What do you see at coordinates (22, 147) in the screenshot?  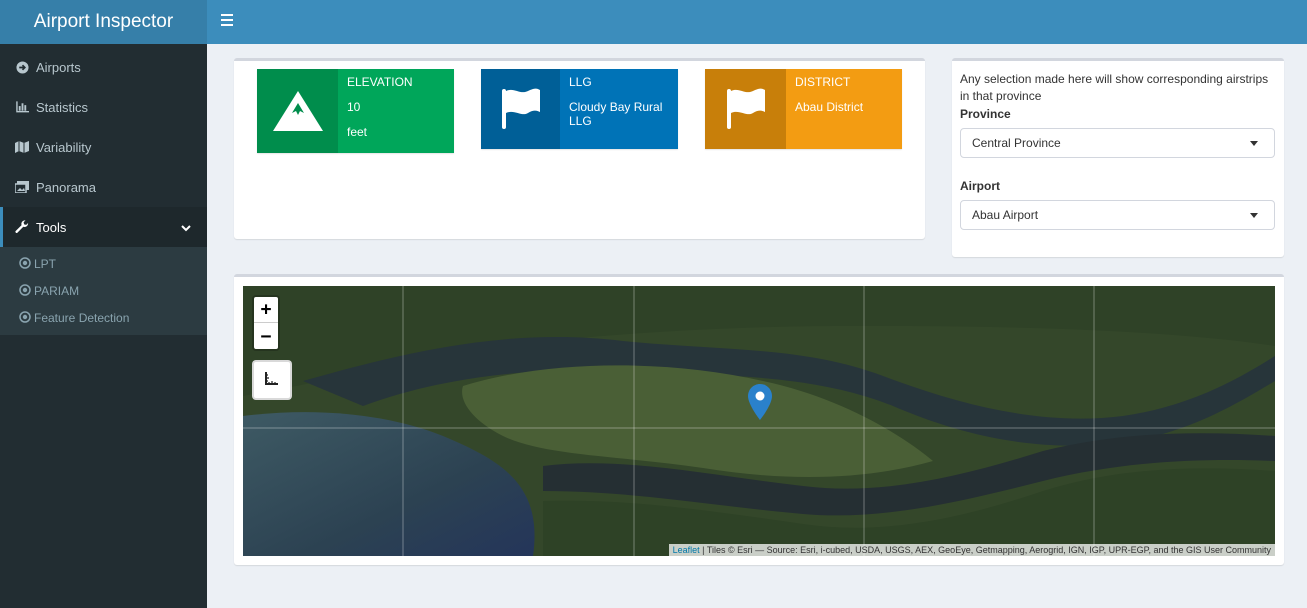 I see `map-icon` at bounding box center [22, 147].